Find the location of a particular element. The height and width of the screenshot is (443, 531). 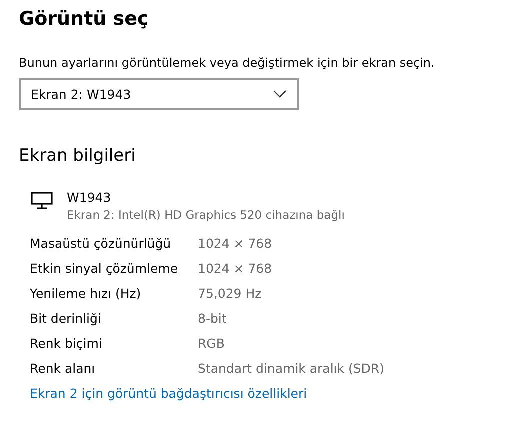

property-value: 75,029 Hz is located at coordinates (230, 294).